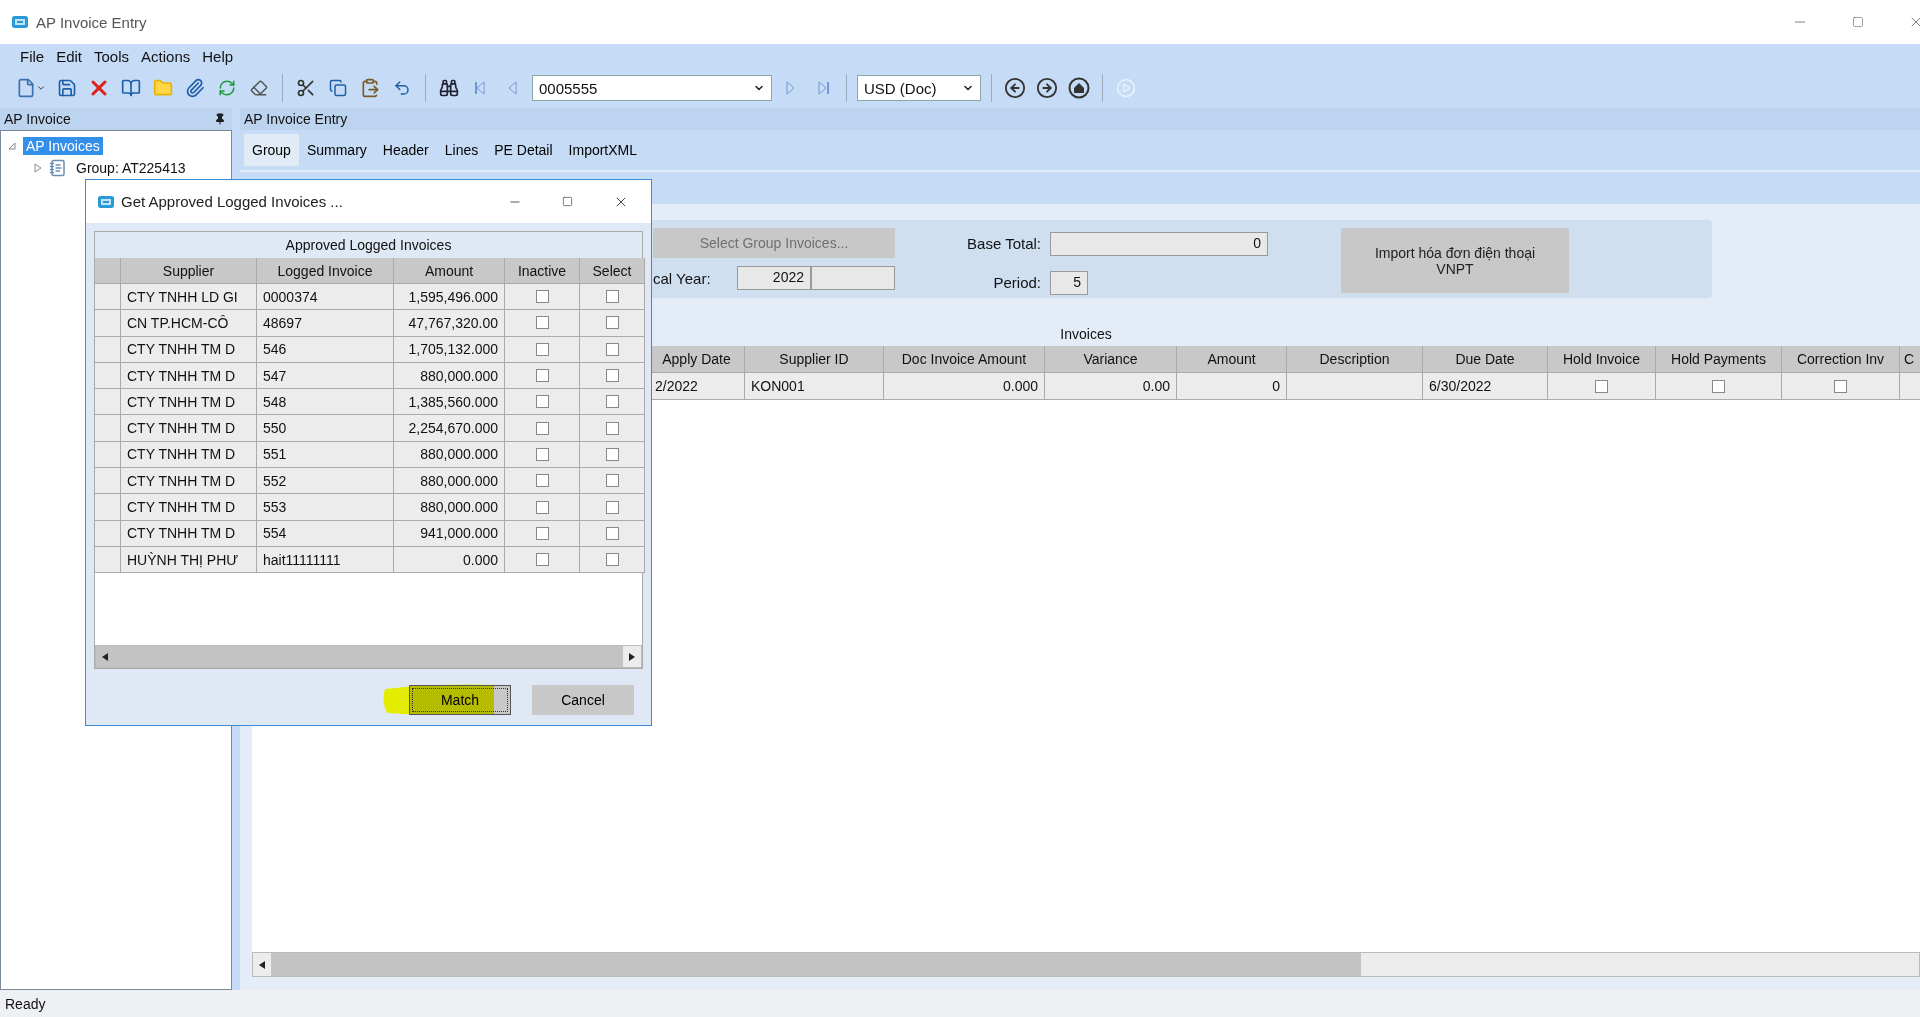 The width and height of the screenshot is (1920, 1017). What do you see at coordinates (481, 88) in the screenshot?
I see `first-record-button` at bounding box center [481, 88].